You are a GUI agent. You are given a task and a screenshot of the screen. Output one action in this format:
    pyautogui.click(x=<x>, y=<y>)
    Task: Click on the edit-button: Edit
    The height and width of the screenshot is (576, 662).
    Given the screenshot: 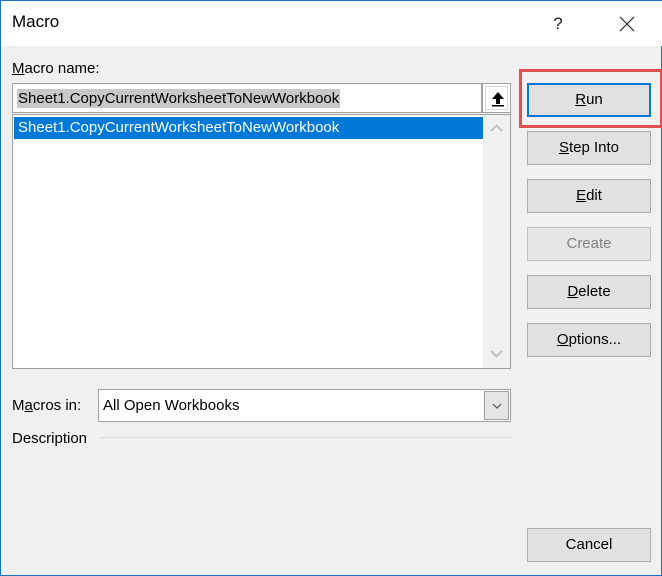 What is the action you would take?
    pyautogui.click(x=589, y=196)
    